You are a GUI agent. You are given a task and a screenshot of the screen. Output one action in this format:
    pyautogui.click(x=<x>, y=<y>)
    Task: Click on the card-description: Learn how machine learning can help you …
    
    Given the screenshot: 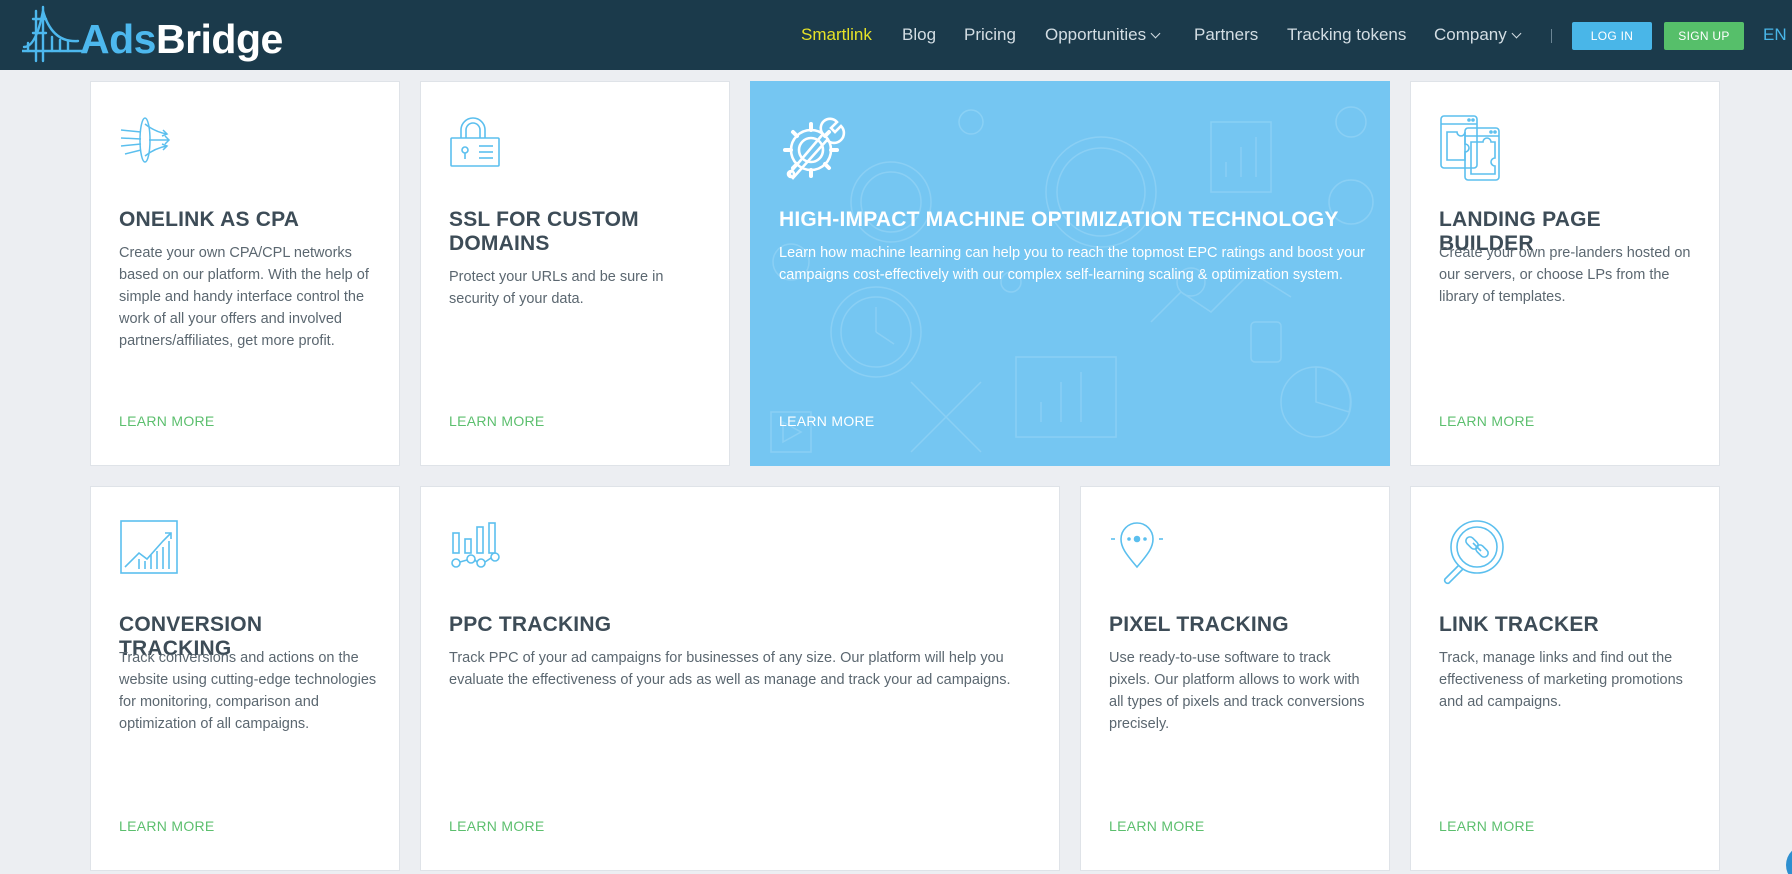 What is the action you would take?
    pyautogui.click(x=1072, y=264)
    